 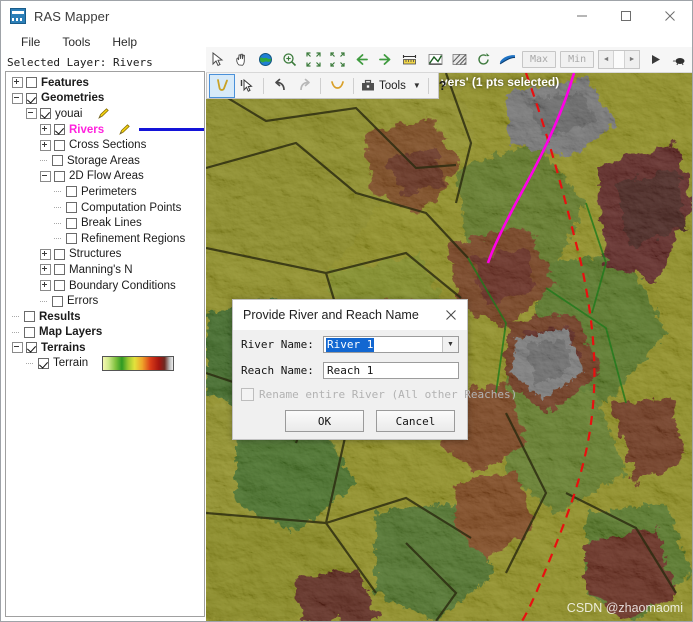 I want to click on tree-item-map-layers: Map Layers, so click(x=105, y=333).